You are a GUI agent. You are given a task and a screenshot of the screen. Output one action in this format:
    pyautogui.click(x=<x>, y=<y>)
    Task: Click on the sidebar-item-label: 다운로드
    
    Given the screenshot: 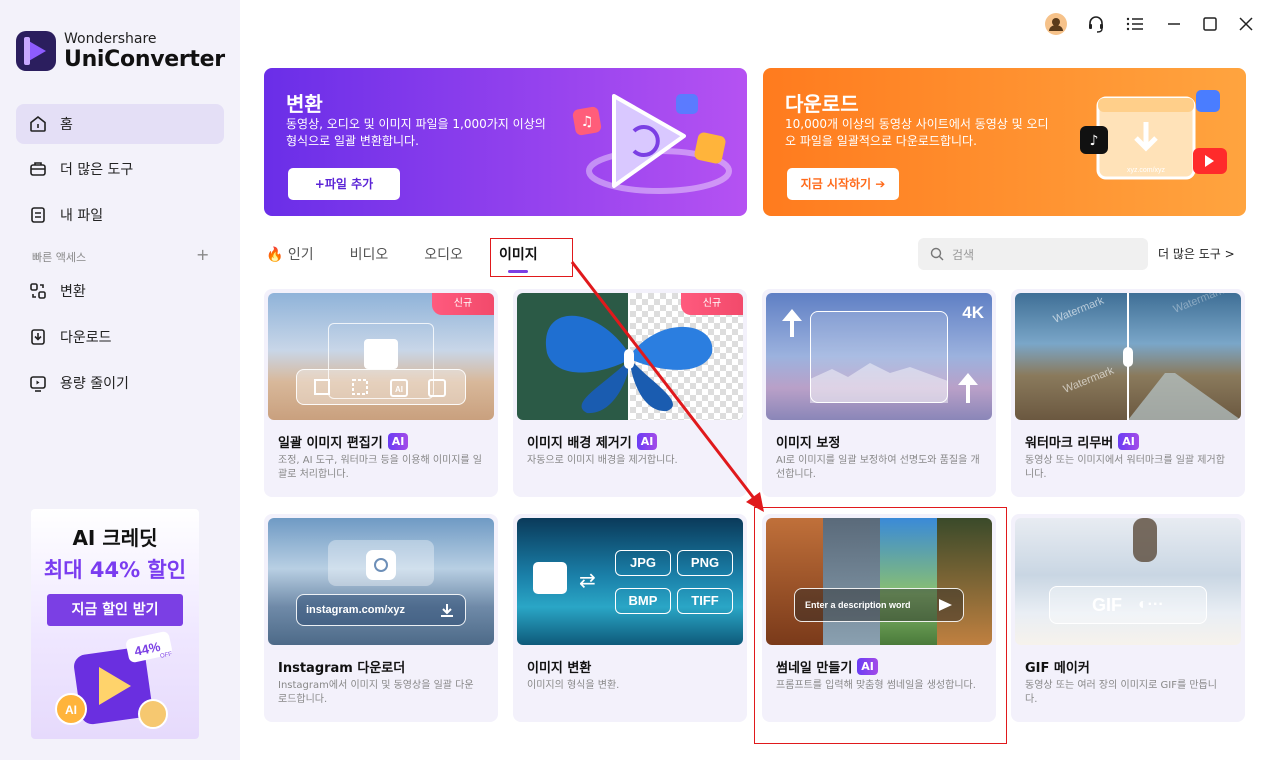 What is the action you would take?
    pyautogui.click(x=86, y=338)
    